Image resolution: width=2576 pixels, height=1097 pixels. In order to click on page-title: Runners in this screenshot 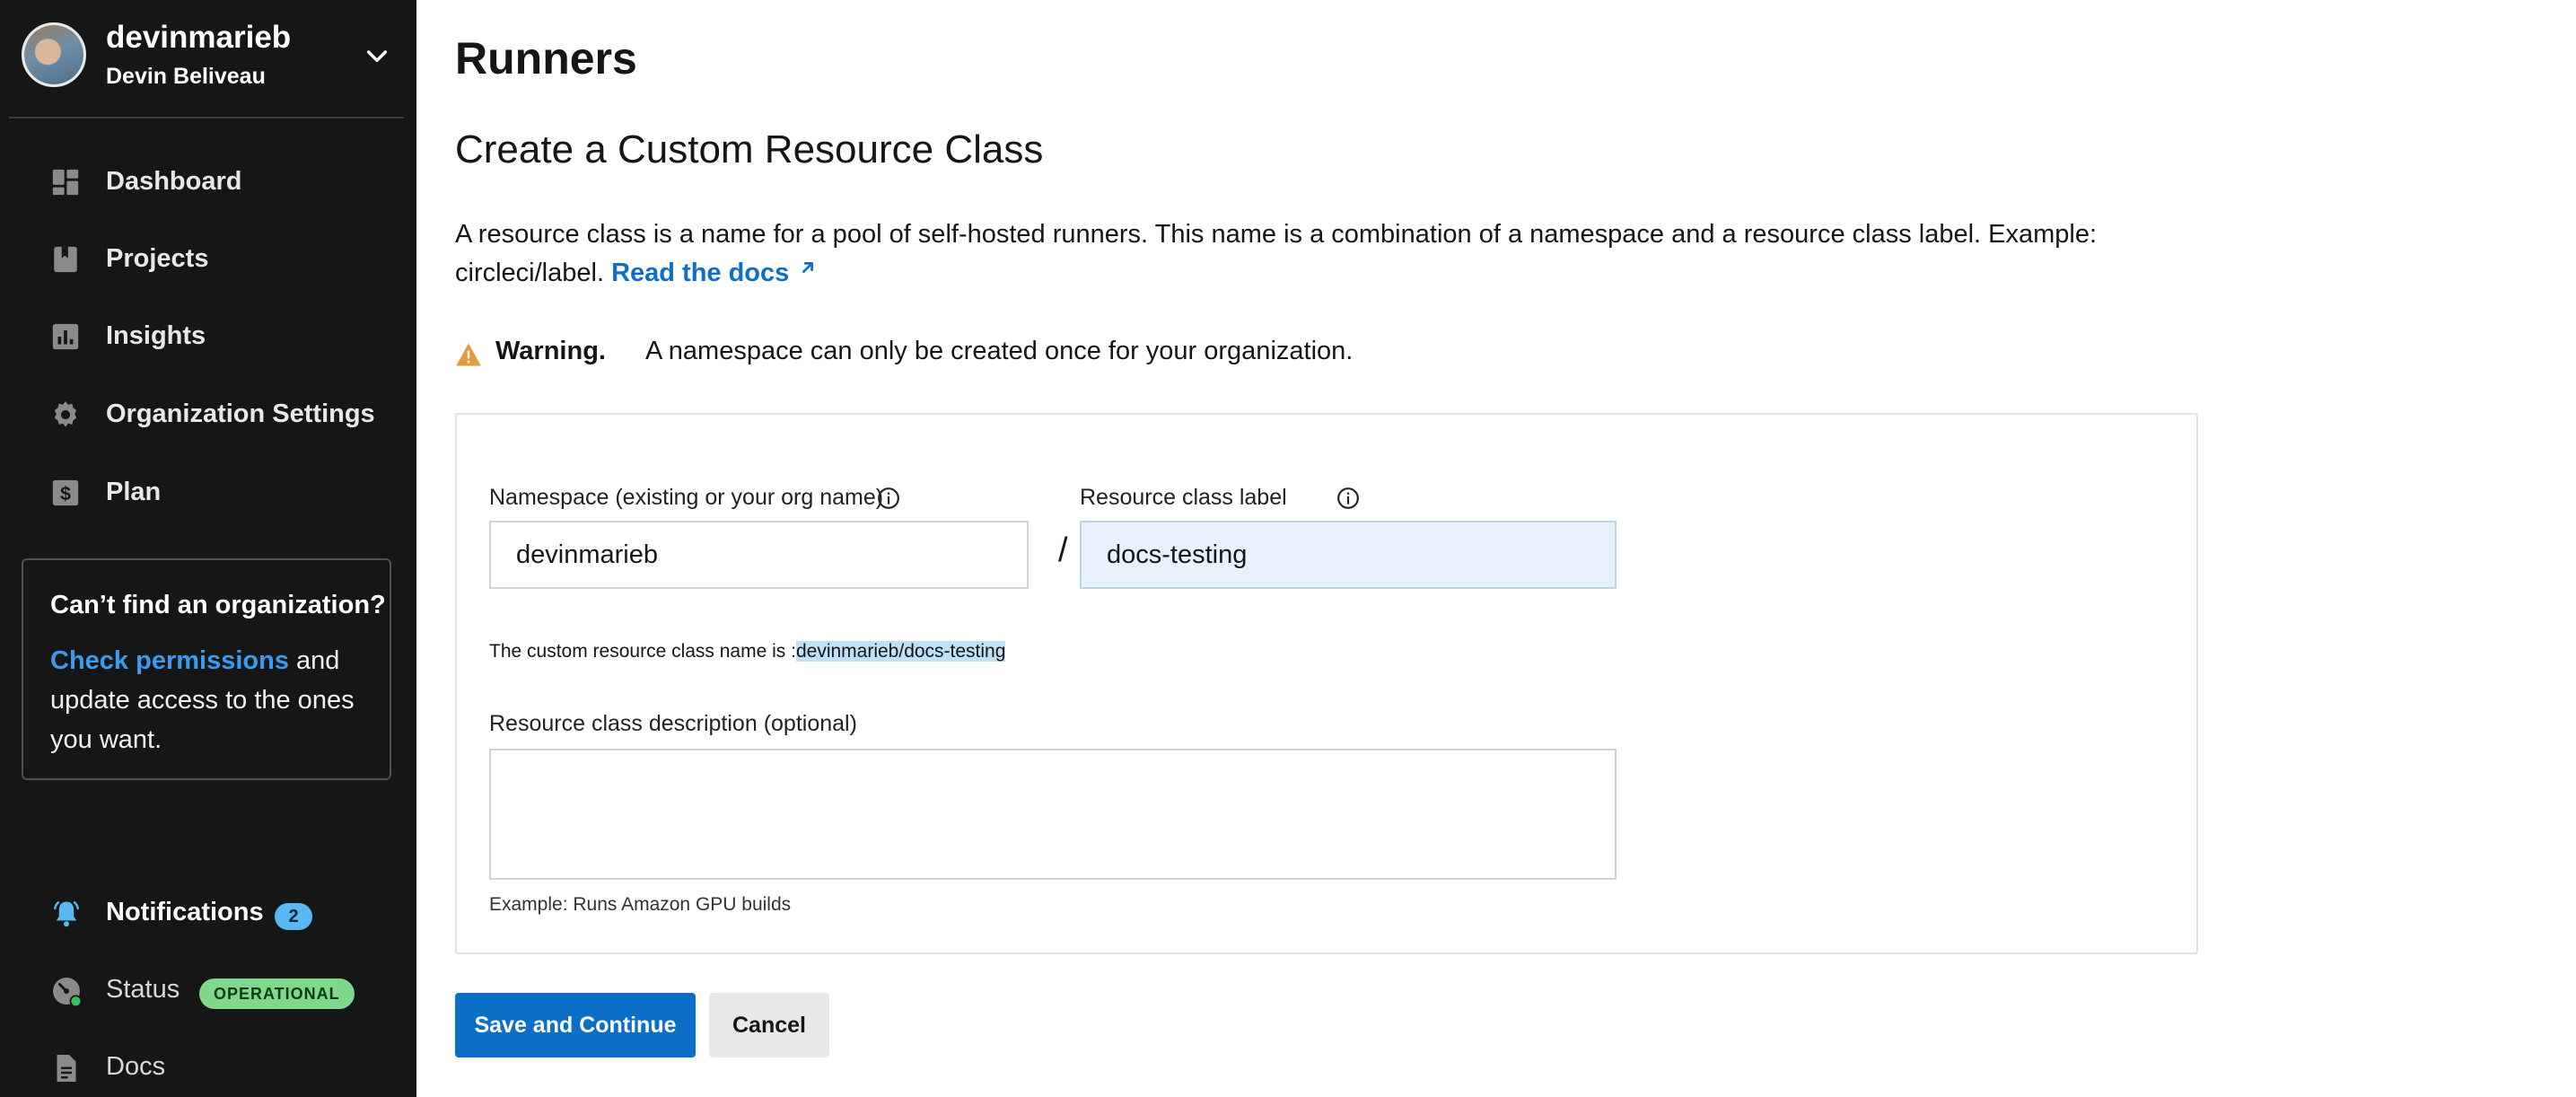, I will do `click(546, 58)`.